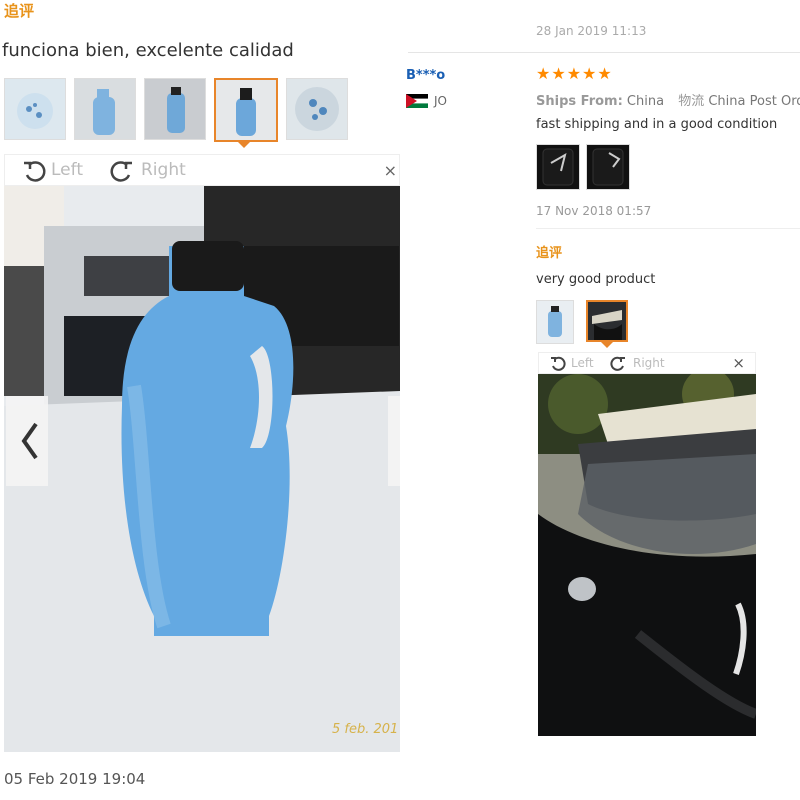 The height and width of the screenshot is (800, 800). Describe the element at coordinates (647, 555) in the screenshot. I see `review-photo-right` at that location.